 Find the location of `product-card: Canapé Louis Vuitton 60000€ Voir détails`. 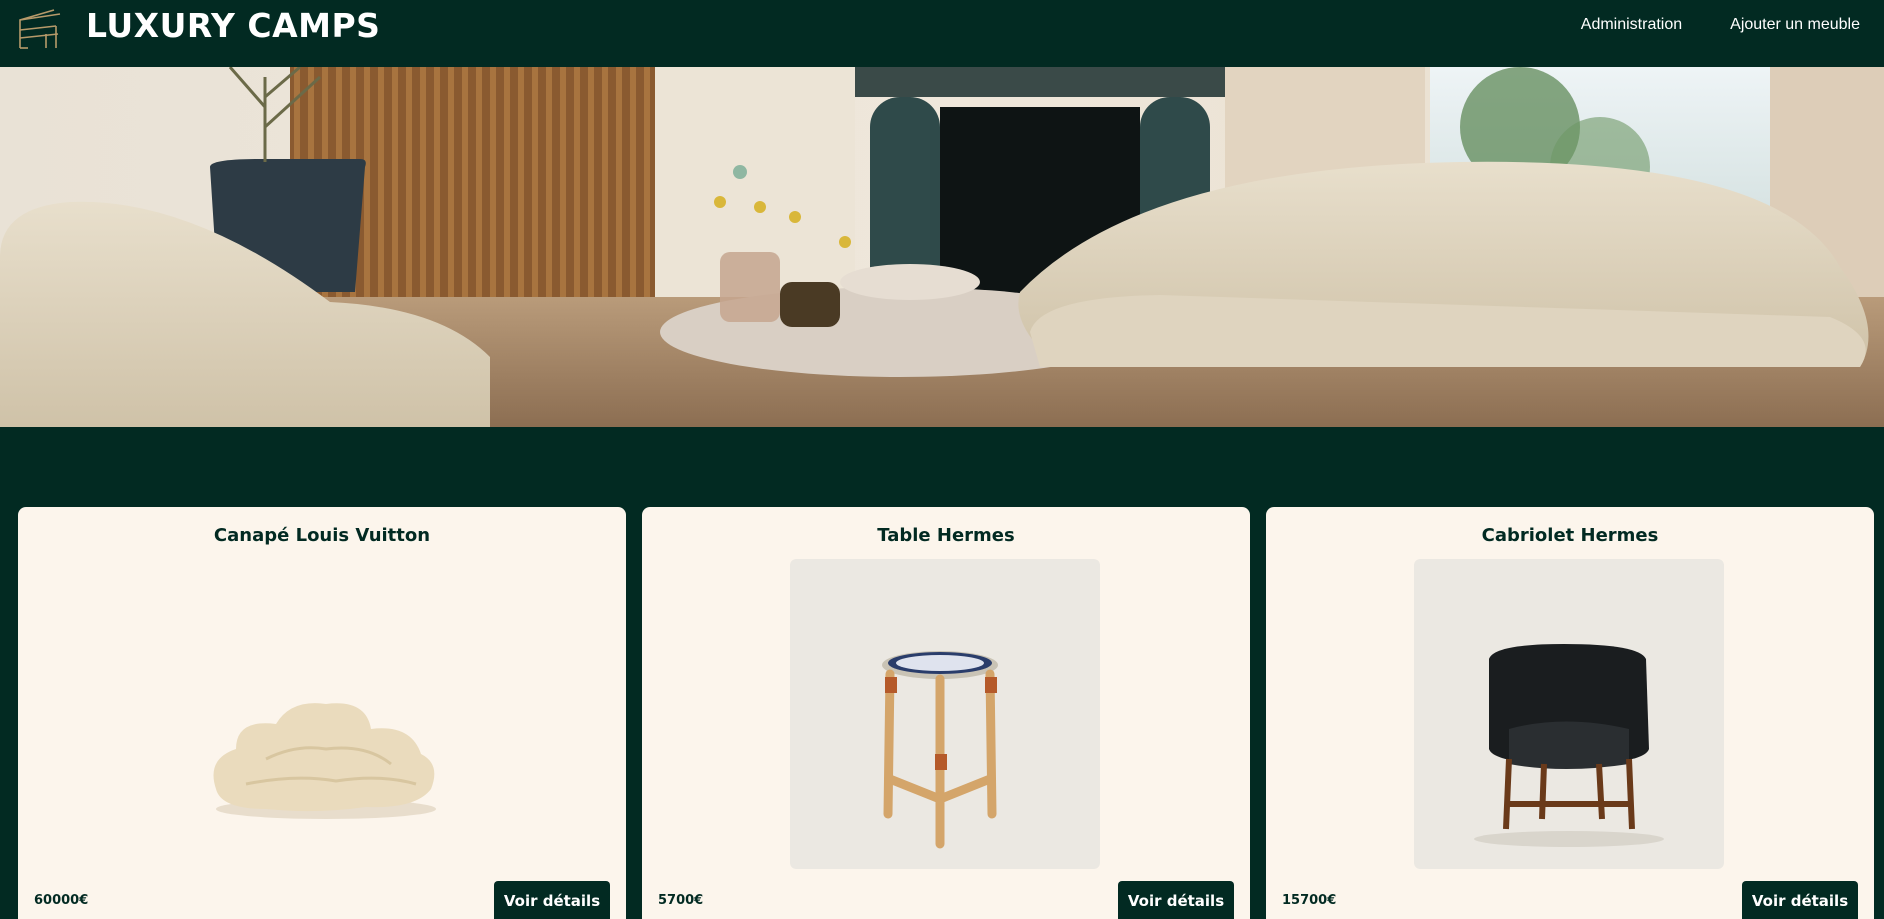

product-card: Canapé Louis Vuitton 60000€ Voir détails is located at coordinates (322, 713).